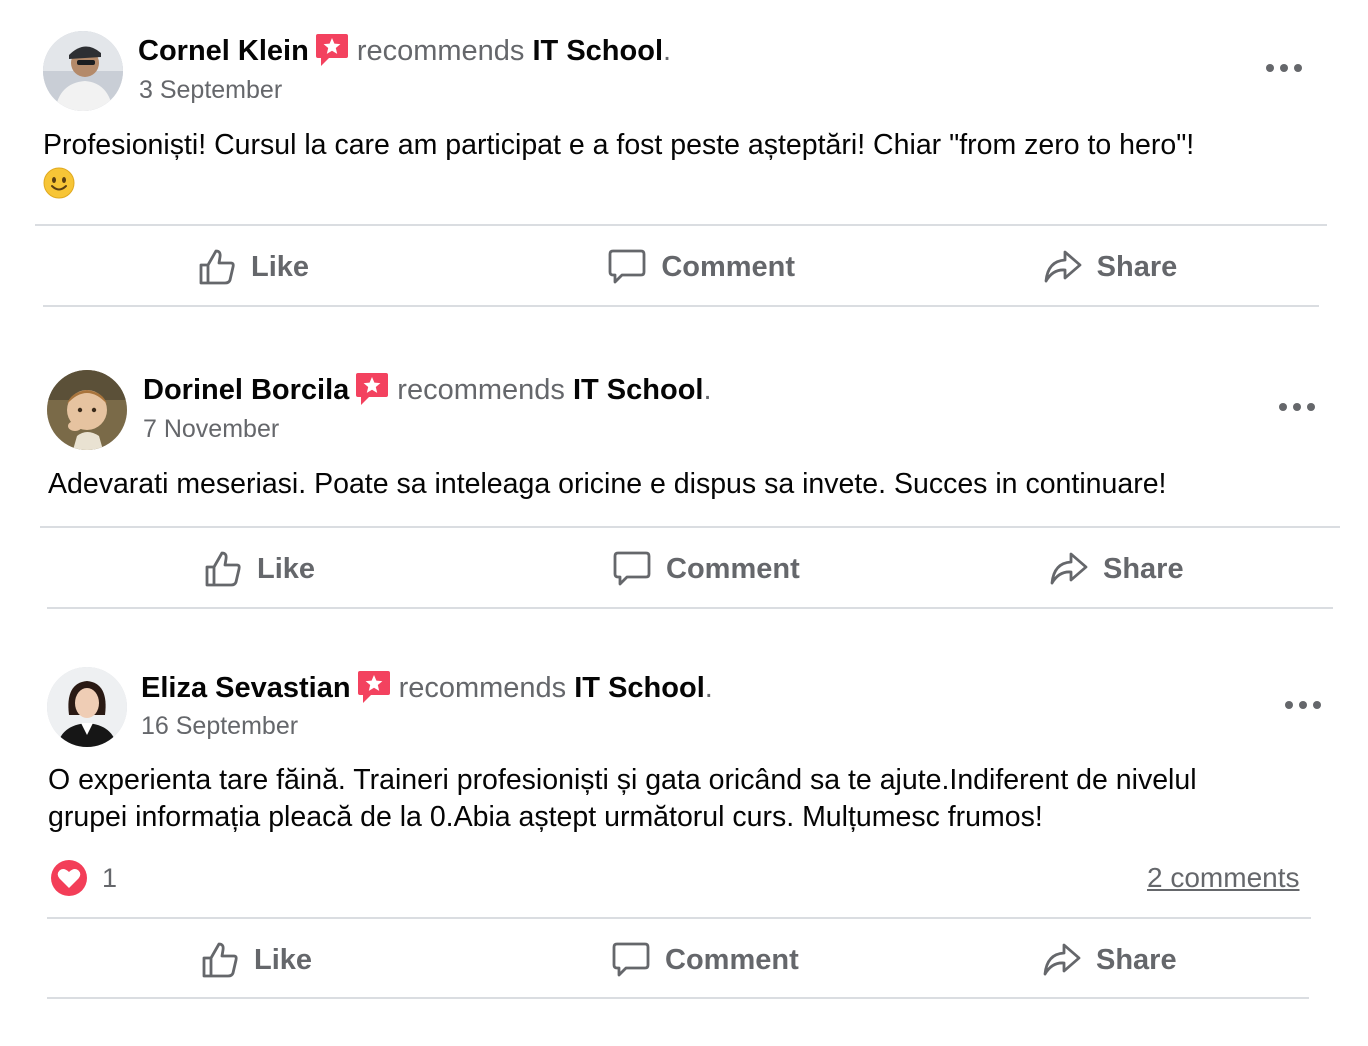 The width and height of the screenshot is (1368, 1046). What do you see at coordinates (109, 878) in the screenshot?
I see `reaction-count: 1` at bounding box center [109, 878].